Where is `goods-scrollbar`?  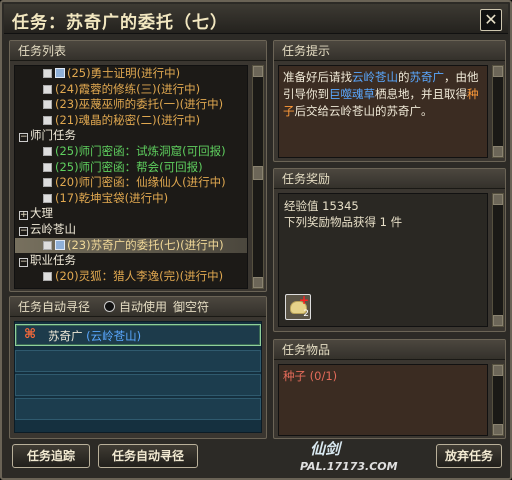 goods-scrollbar is located at coordinates (498, 400).